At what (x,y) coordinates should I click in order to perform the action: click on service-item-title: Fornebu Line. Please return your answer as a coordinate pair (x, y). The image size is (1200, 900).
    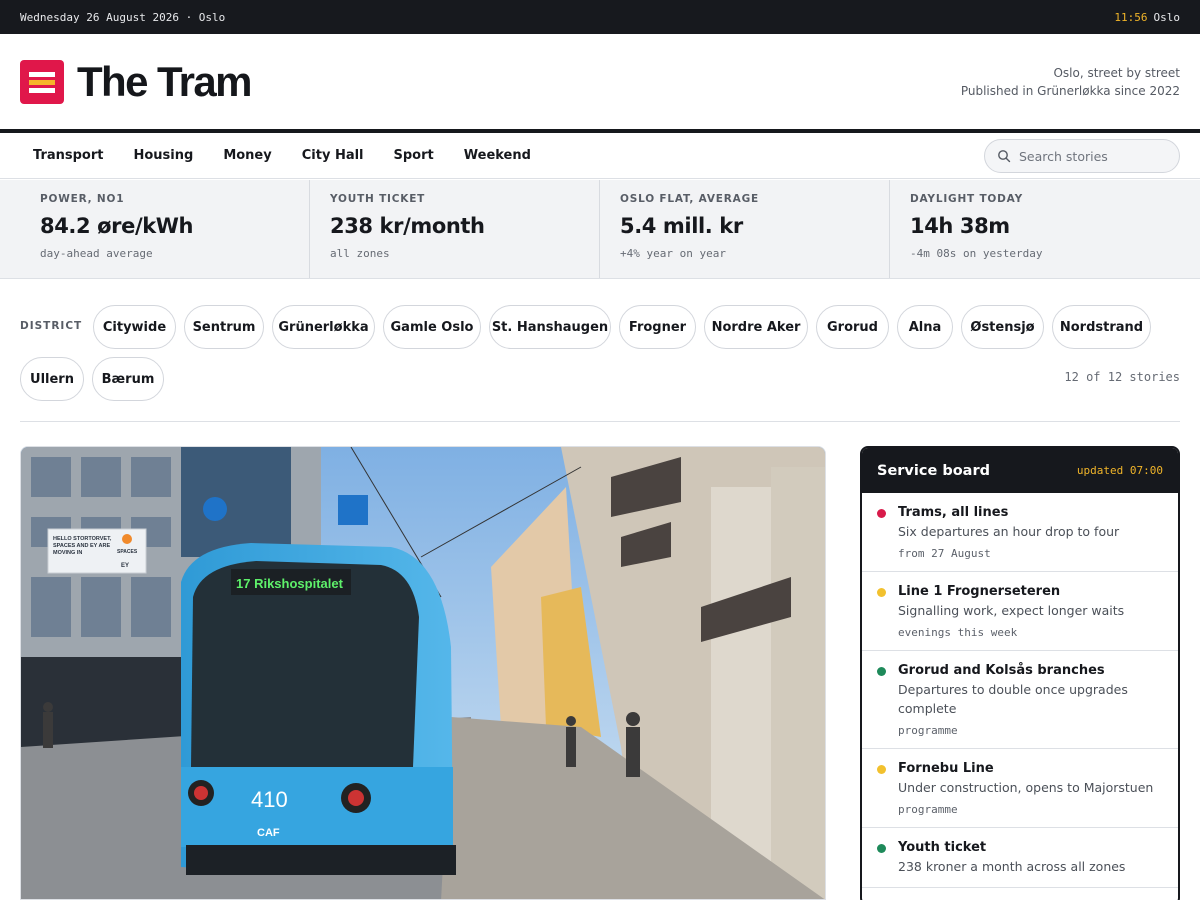
    Looking at the image, I should click on (946, 768).